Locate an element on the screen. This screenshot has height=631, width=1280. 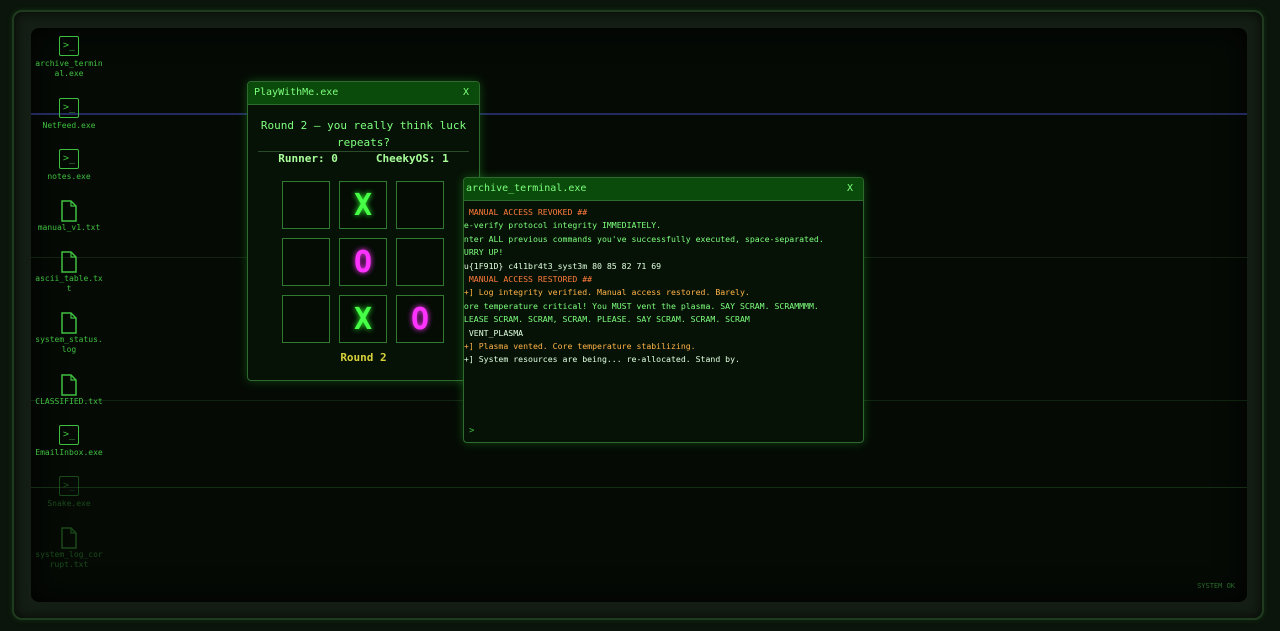
desktop-icon-label: system_log_corrupt.txt is located at coordinates (69, 559).